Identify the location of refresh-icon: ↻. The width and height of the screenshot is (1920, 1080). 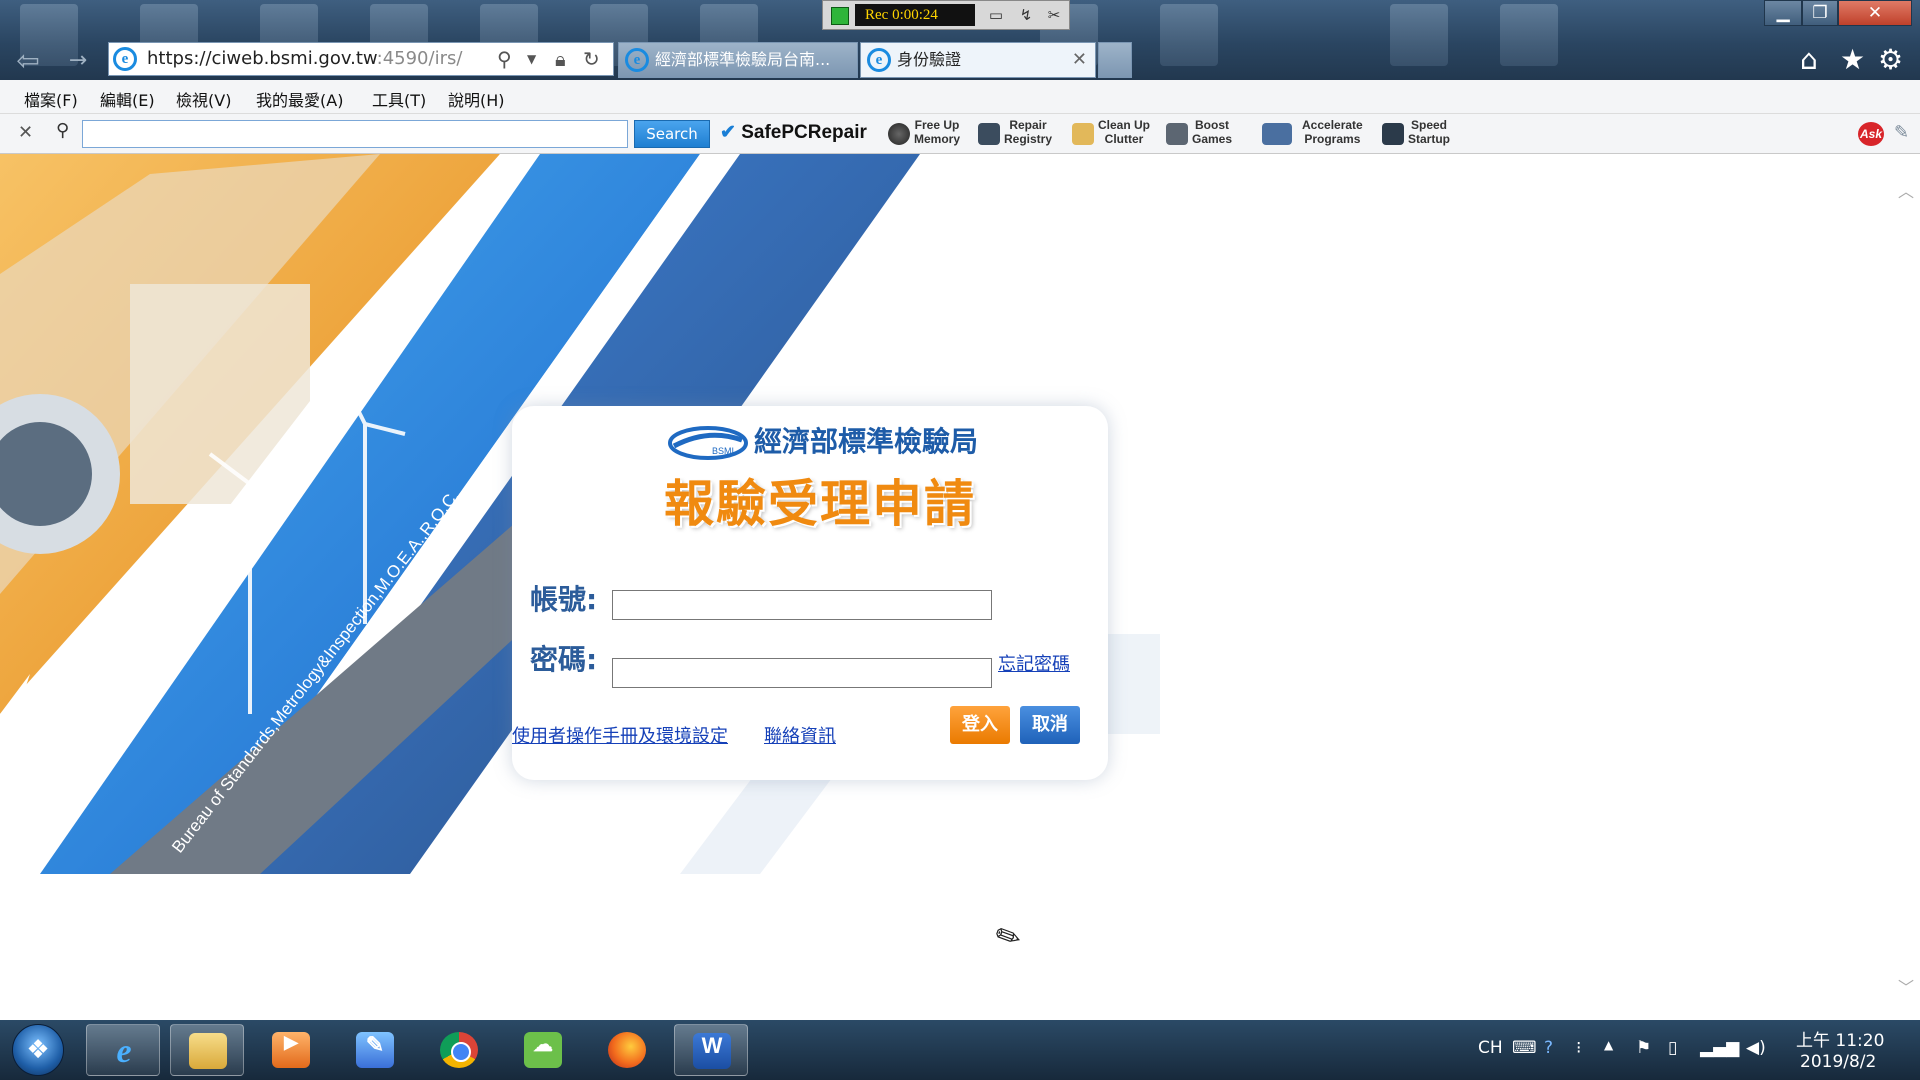
(591, 59).